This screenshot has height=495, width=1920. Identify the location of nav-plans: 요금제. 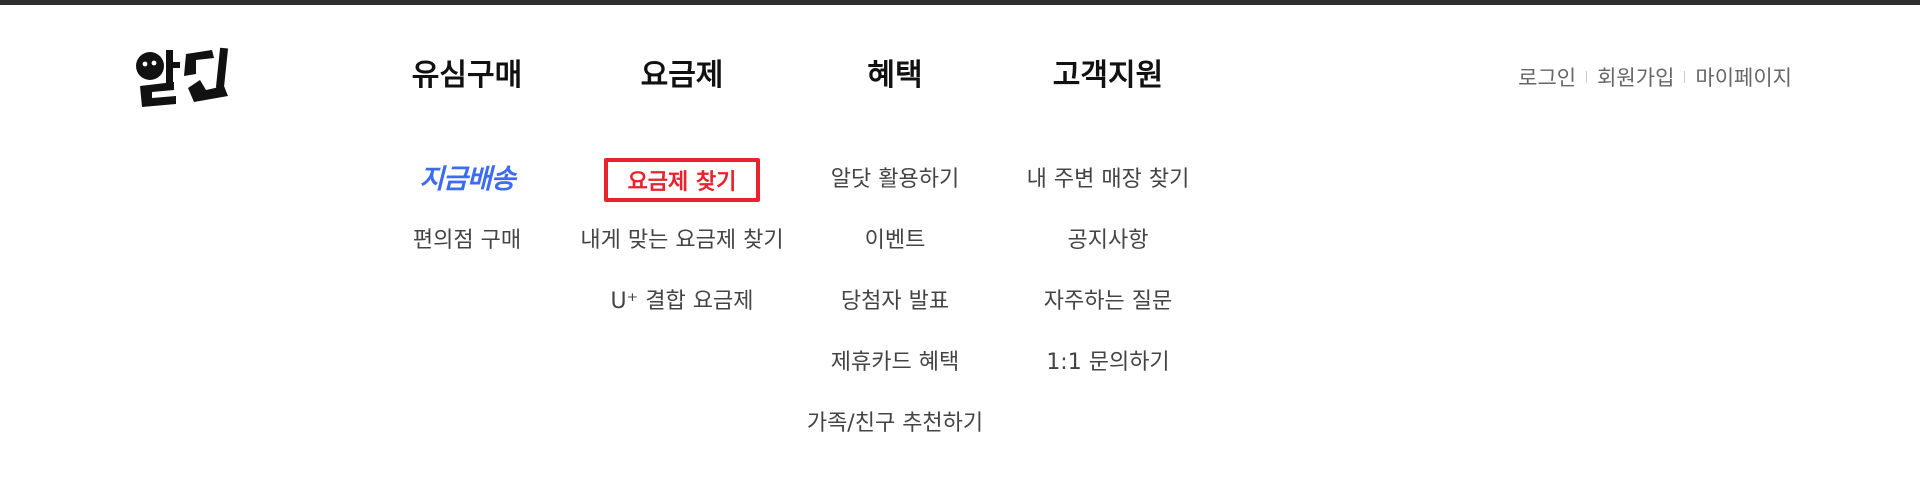
(682, 76).